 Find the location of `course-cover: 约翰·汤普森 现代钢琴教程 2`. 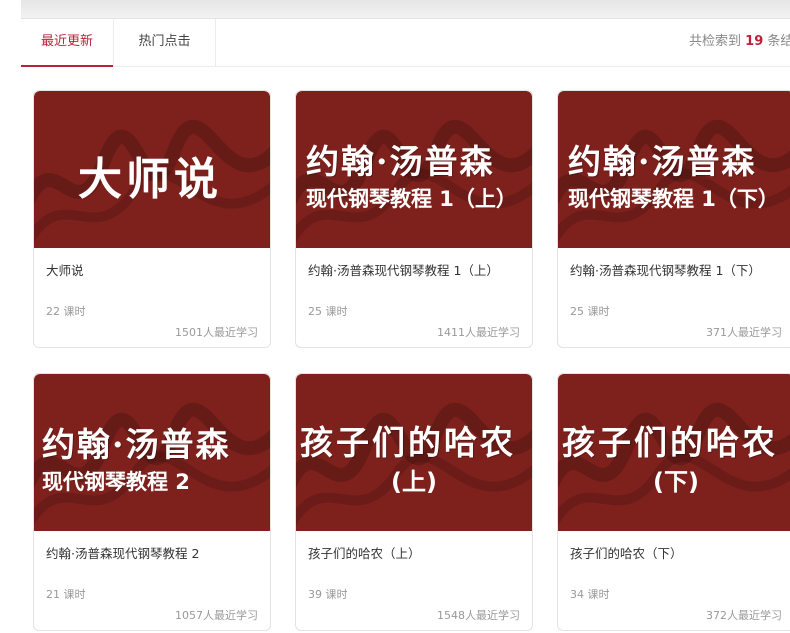

course-cover: 约翰·汤普森 现代钢琴教程 2 is located at coordinates (152, 452).